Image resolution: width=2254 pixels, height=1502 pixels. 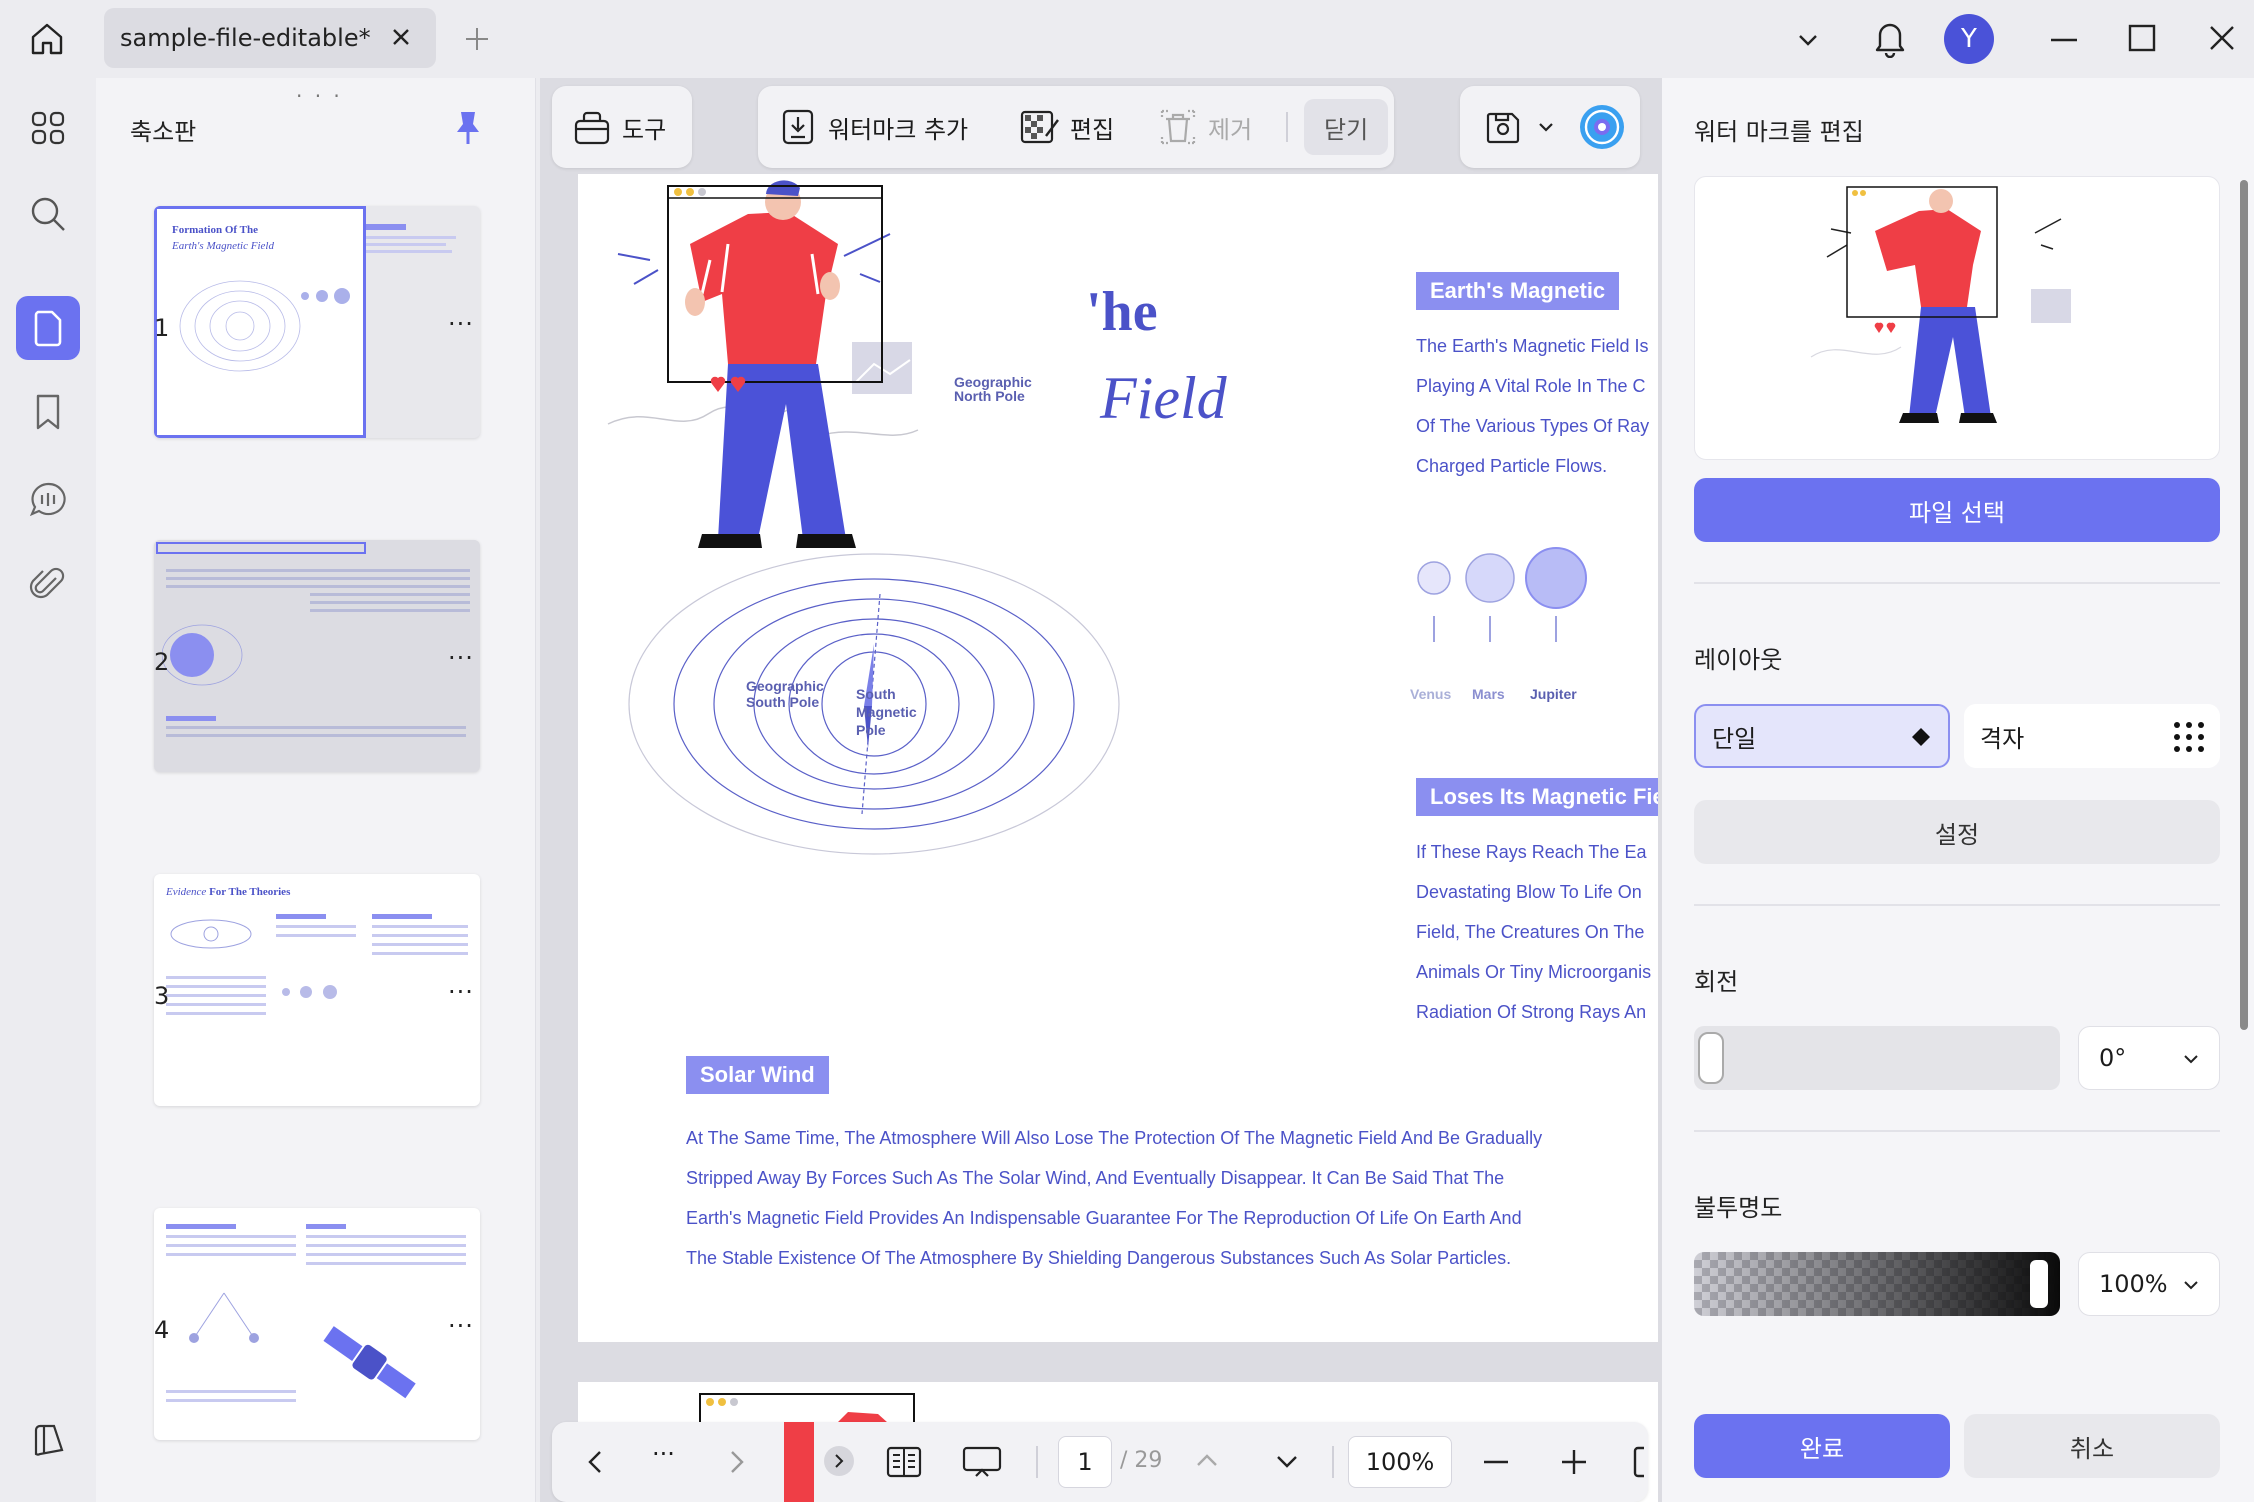 I want to click on bell-icon, so click(x=1890, y=38).